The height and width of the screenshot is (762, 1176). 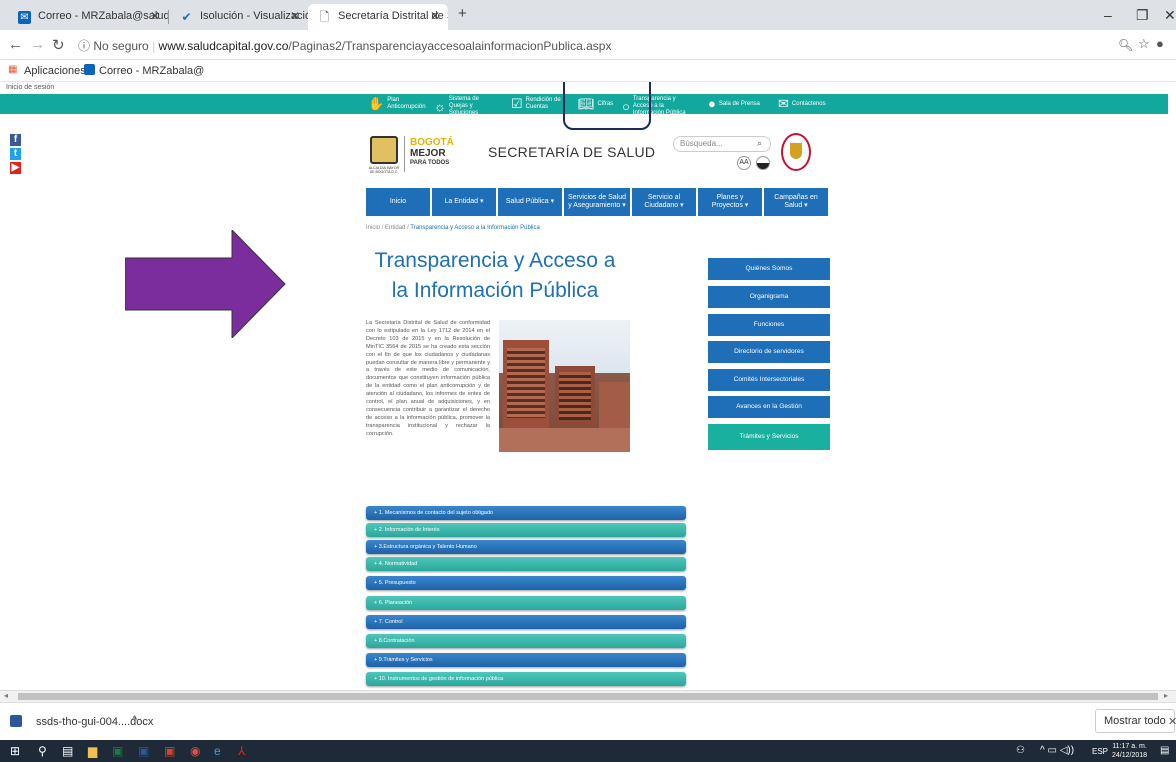 I want to click on accordion-item-6: + 6. Planeación, so click(x=526, y=603).